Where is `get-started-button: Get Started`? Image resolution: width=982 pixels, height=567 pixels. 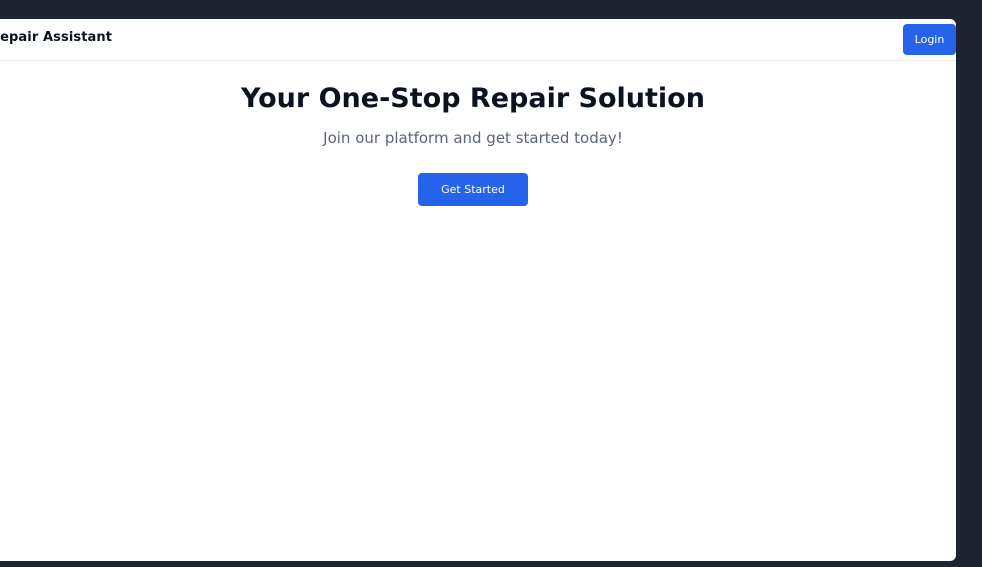 get-started-button: Get Started is located at coordinates (473, 189).